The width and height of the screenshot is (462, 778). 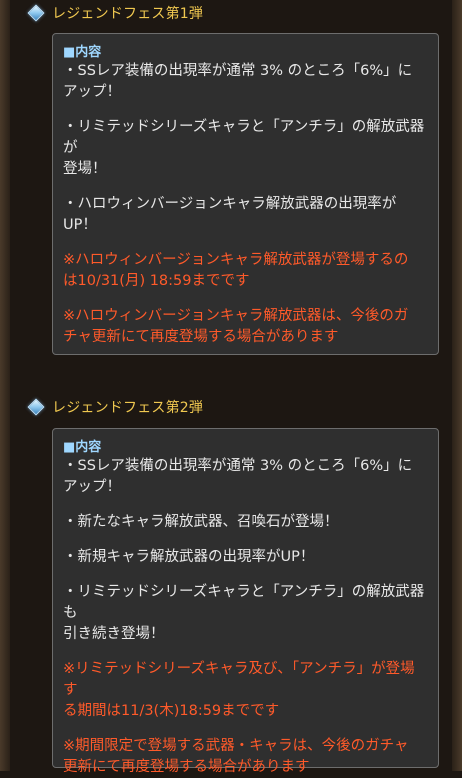 I want to click on box-heading-2: ■内容, so click(x=82, y=447).